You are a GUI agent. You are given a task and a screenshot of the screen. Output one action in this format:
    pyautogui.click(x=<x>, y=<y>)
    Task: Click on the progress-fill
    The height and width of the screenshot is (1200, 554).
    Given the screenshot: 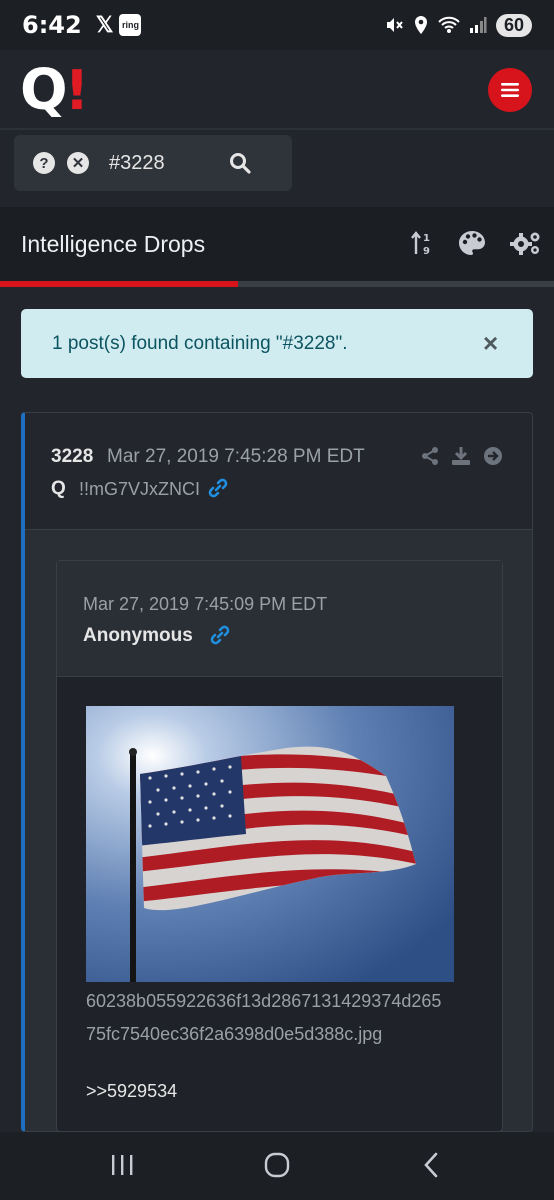 What is the action you would take?
    pyautogui.click(x=119, y=284)
    